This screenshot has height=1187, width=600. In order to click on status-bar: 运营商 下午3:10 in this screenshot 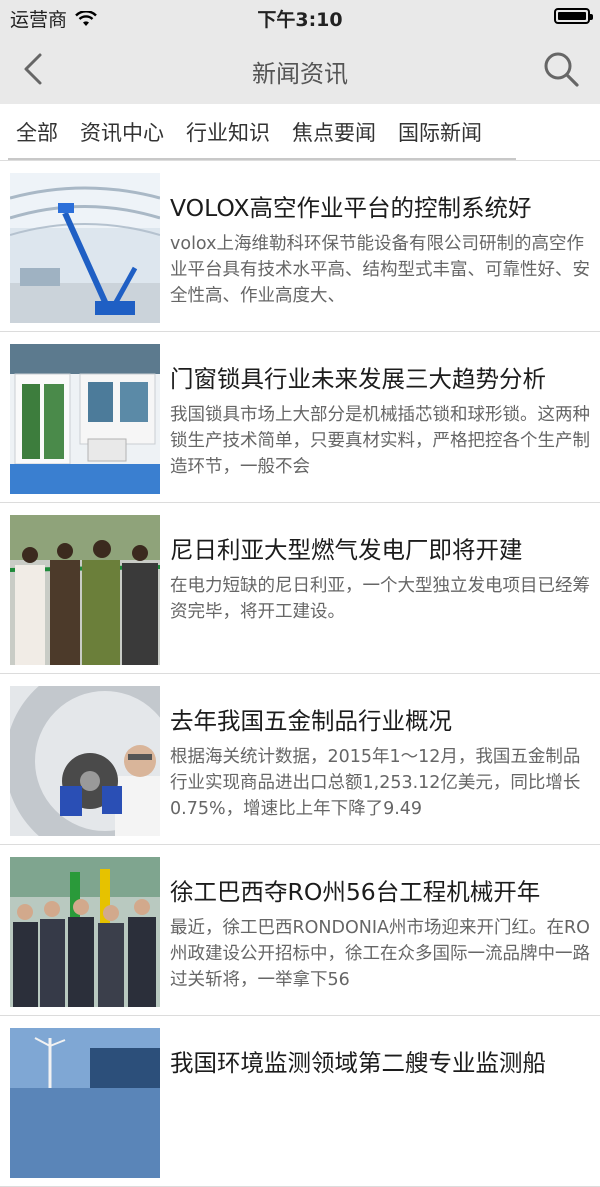, I will do `click(300, 17)`.